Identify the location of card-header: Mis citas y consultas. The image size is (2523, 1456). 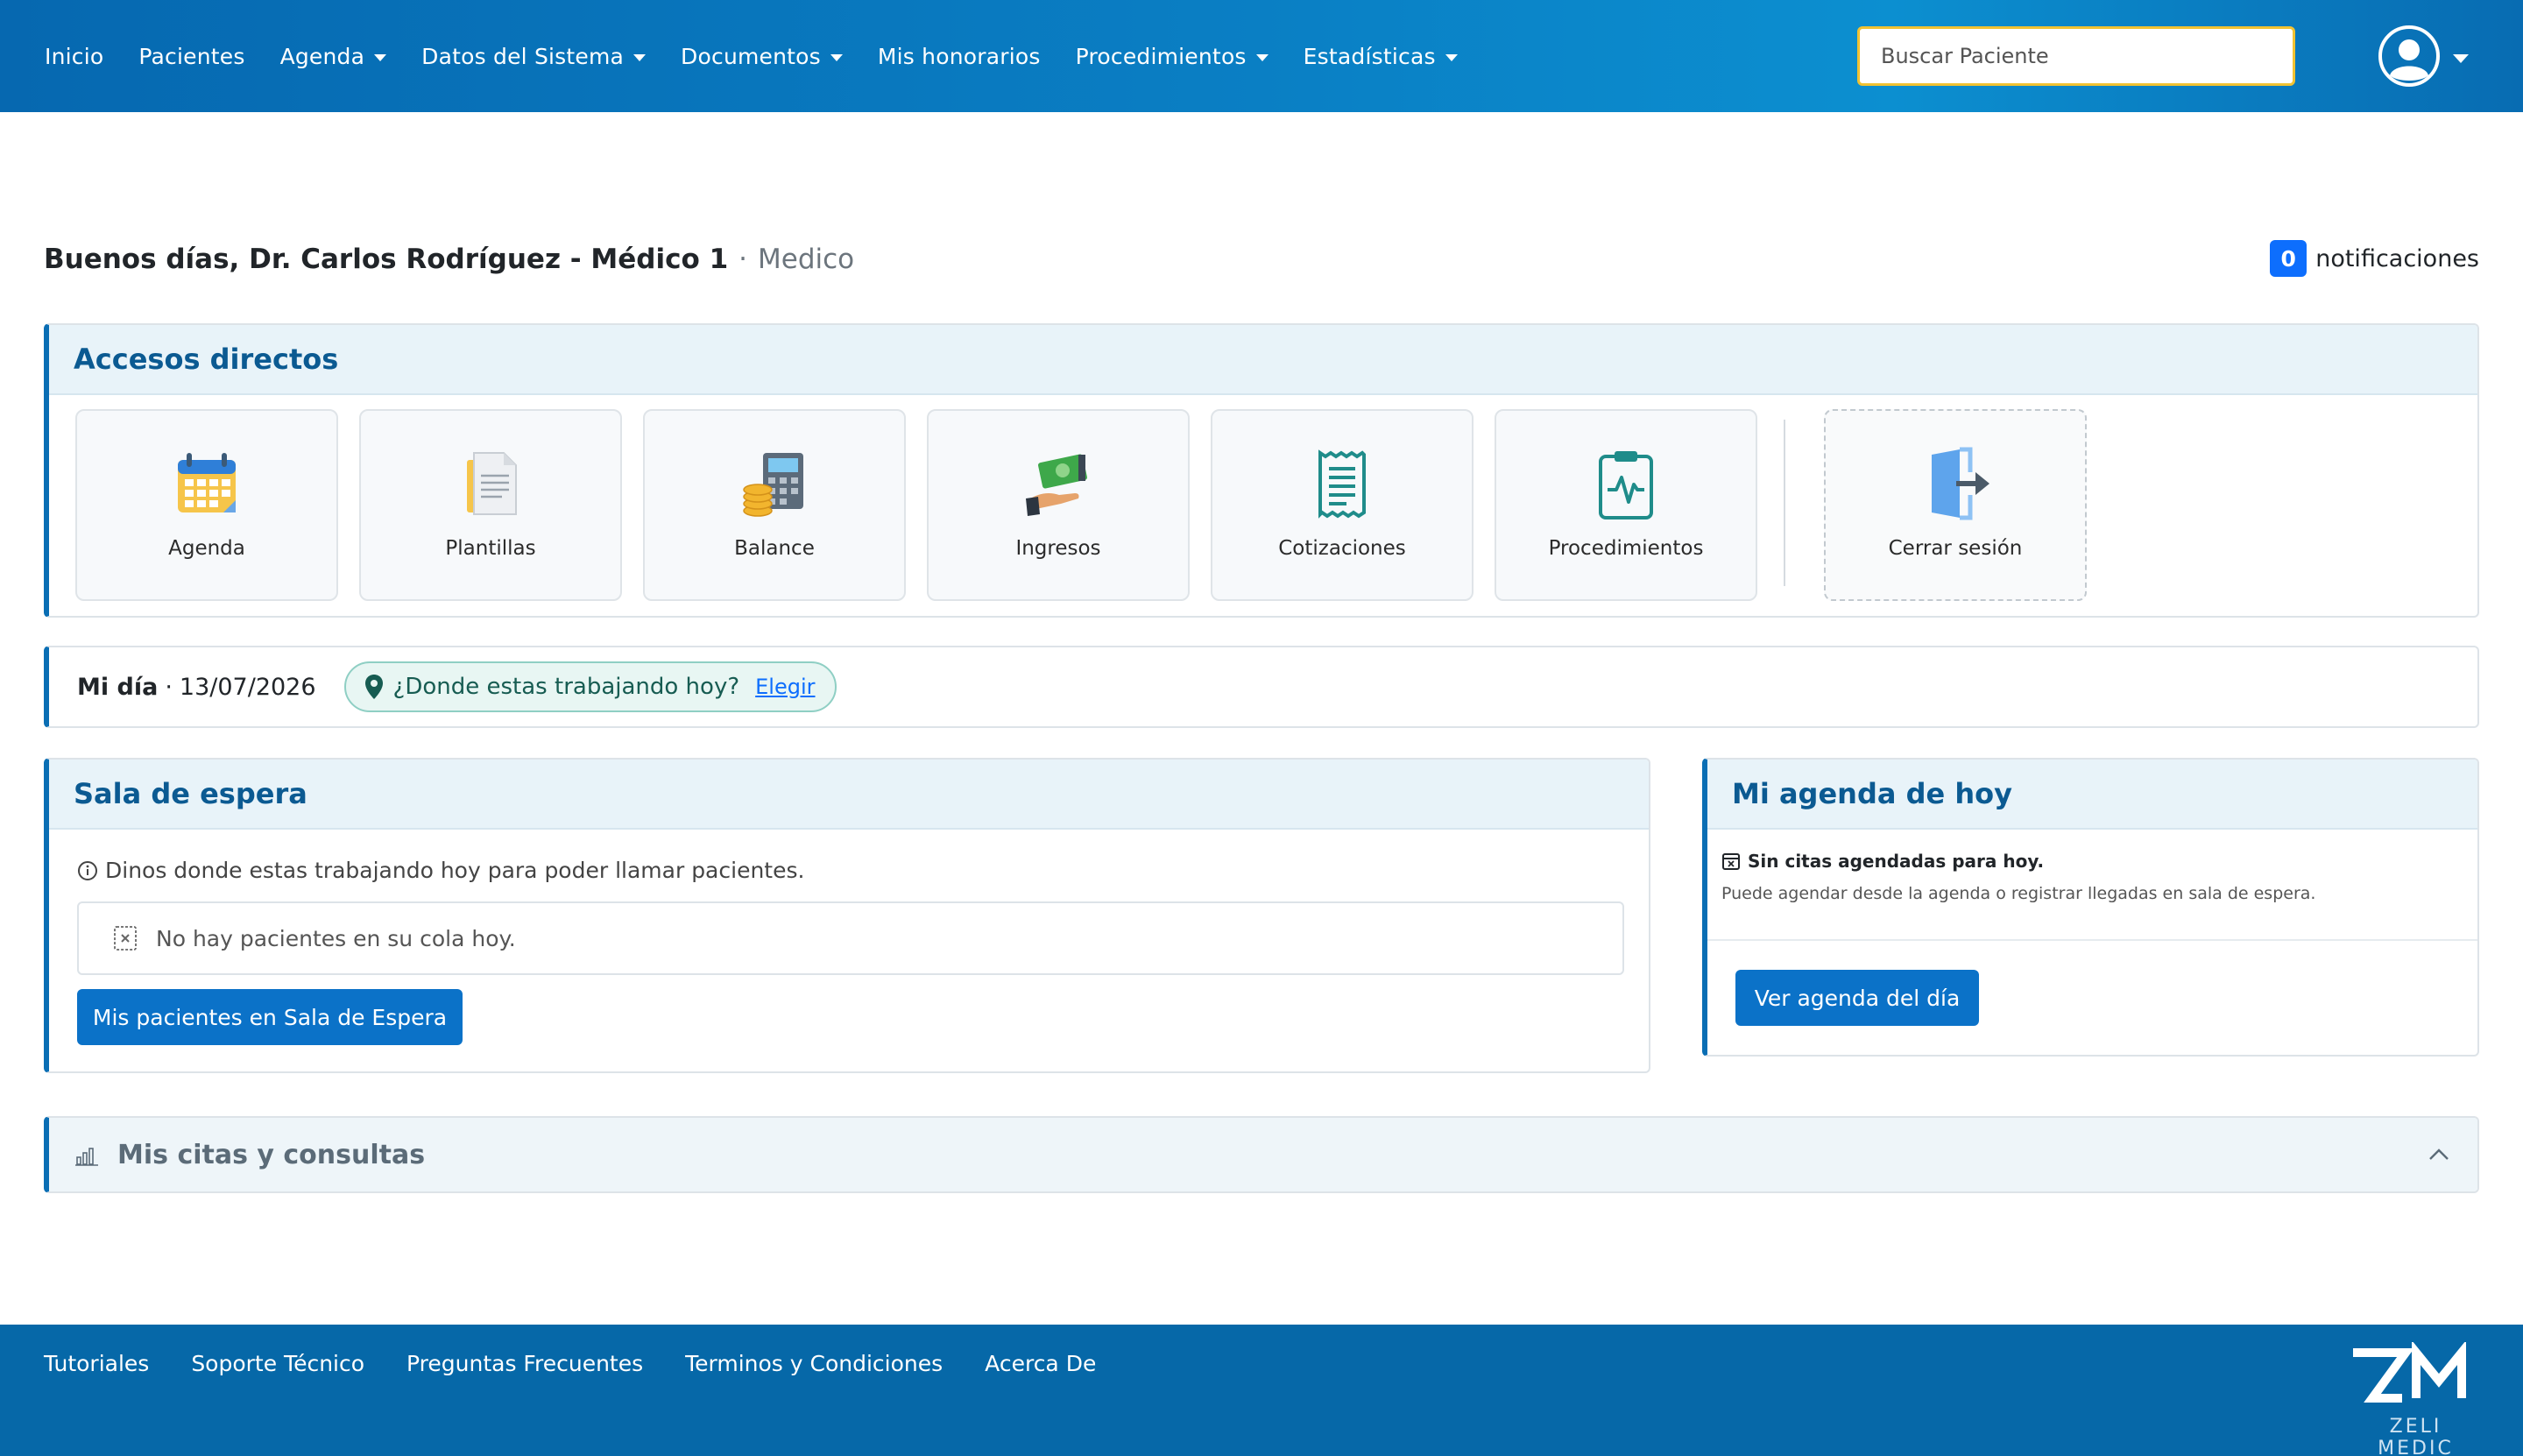
(1263, 1154).